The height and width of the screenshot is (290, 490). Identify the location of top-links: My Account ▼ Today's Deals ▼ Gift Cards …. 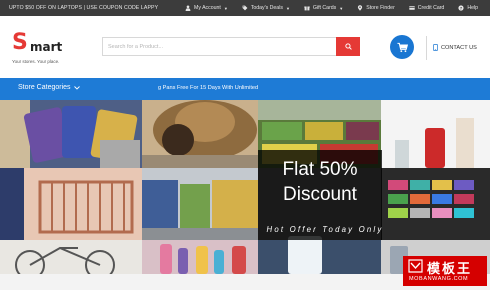
(331, 8).